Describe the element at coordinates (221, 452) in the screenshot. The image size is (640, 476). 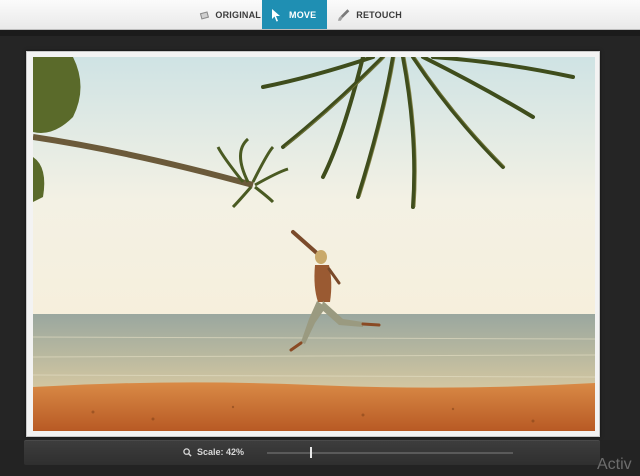
I see `scale-label: Scale: 42%` at that location.